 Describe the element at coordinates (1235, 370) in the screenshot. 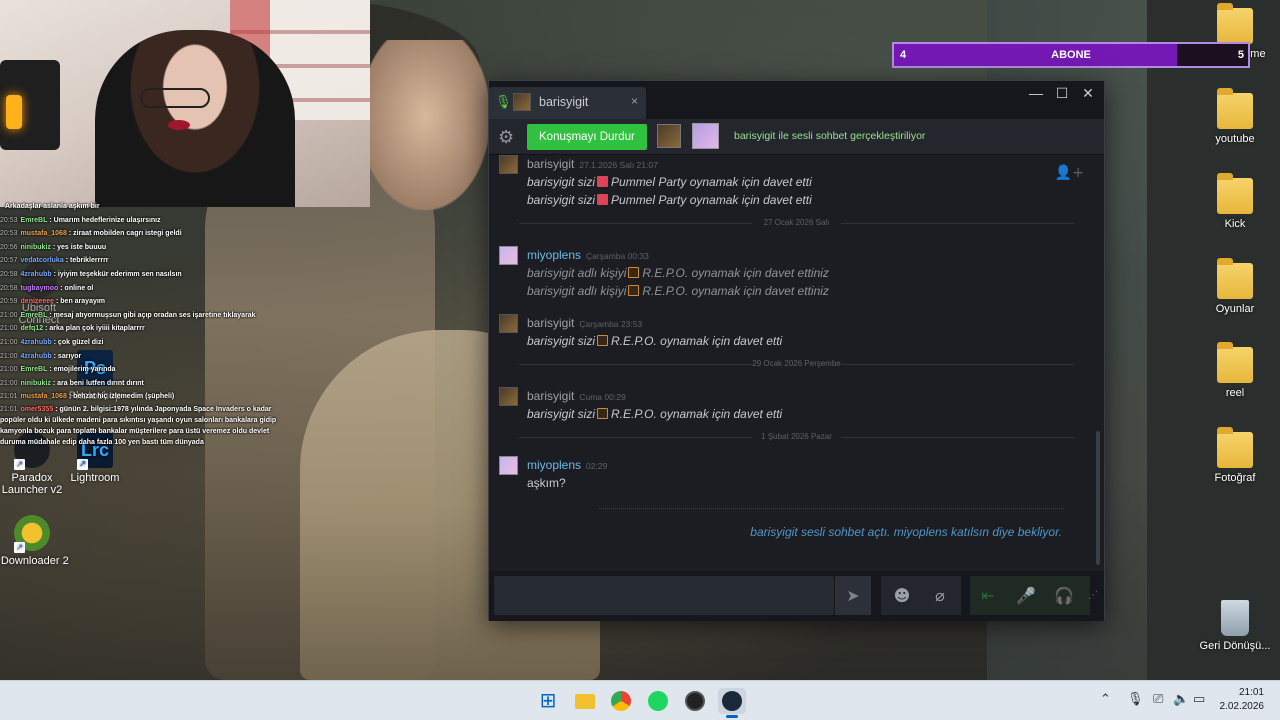

I see `desktop-icon-reel: reel` at that location.